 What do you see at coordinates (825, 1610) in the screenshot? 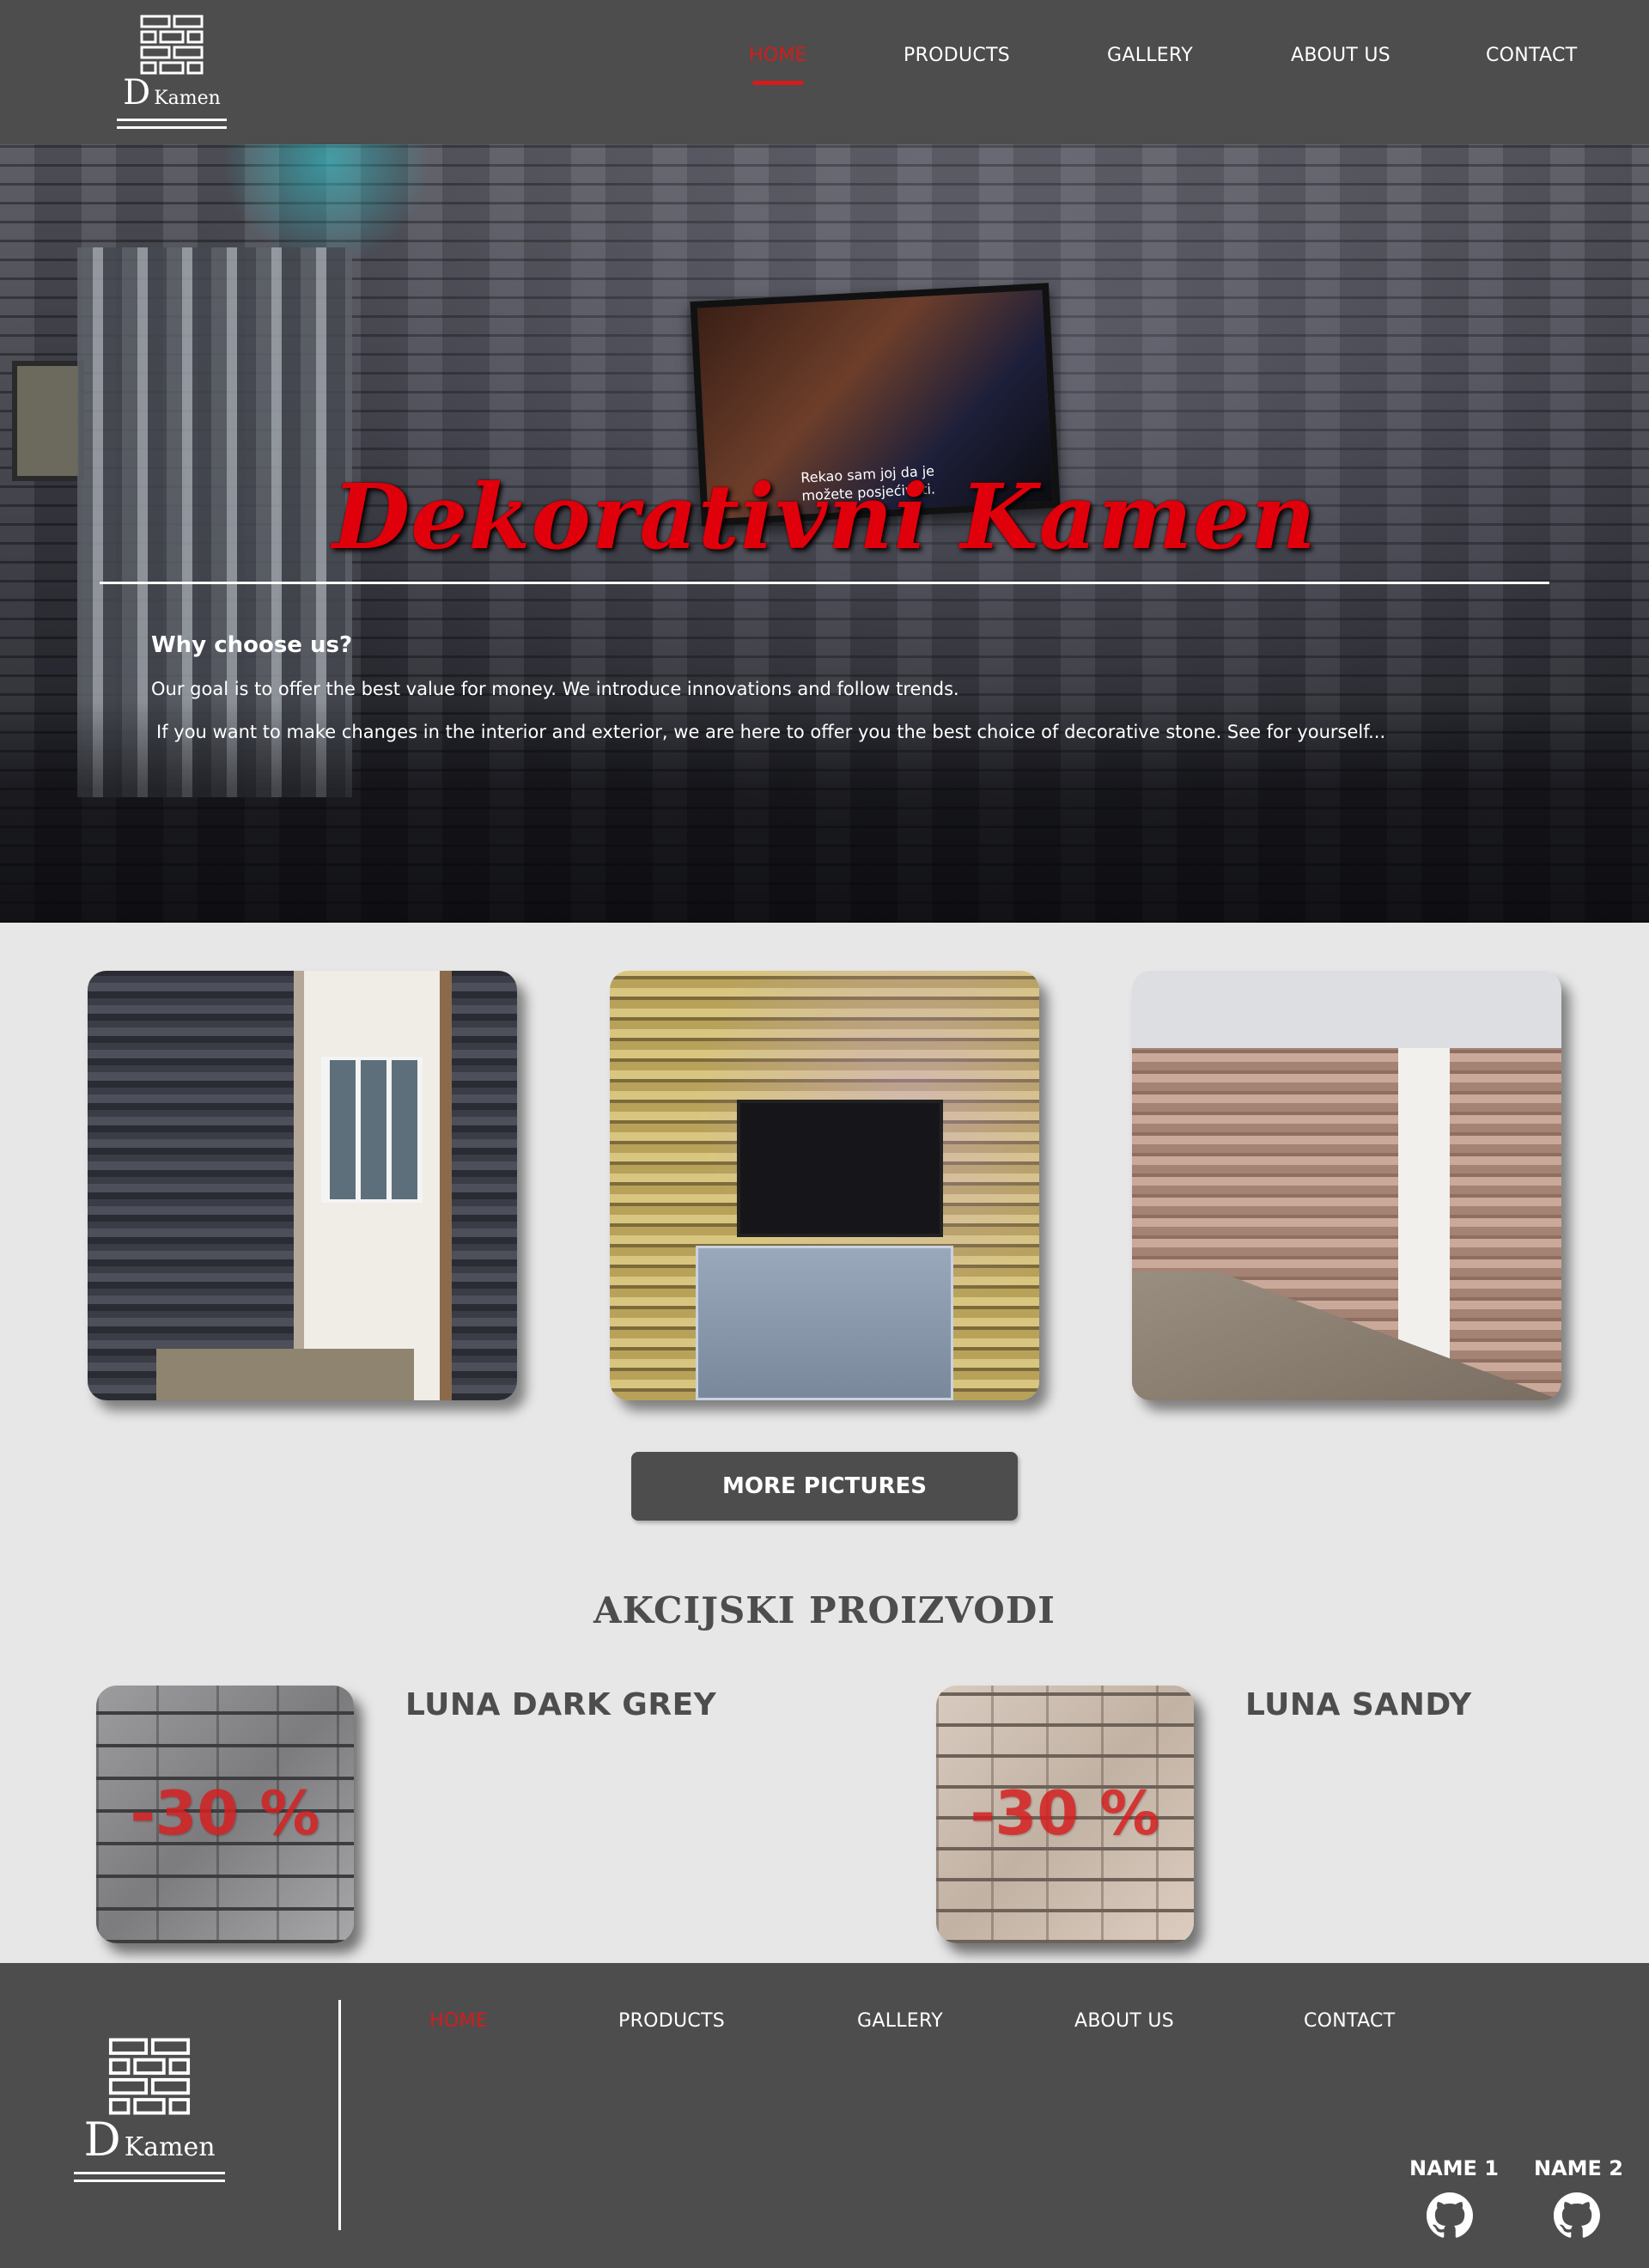
I see `sales-heading: AKCIJSKI PROIZVODI` at bounding box center [825, 1610].